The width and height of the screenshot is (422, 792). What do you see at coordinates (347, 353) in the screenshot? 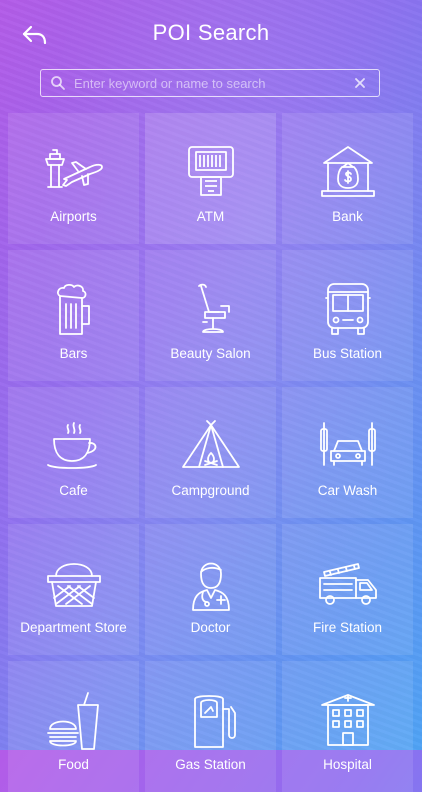
I see `category-label: Bus Station` at bounding box center [347, 353].